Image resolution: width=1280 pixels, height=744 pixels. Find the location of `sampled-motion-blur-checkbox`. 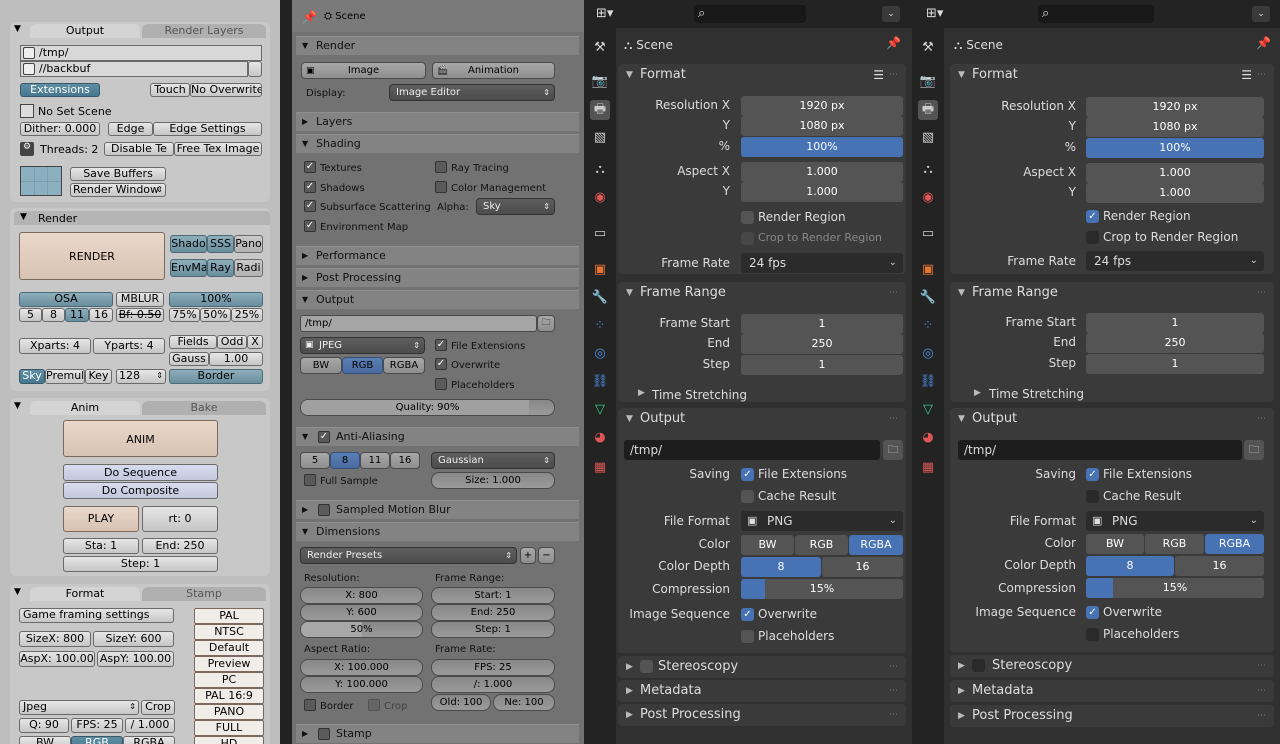

sampled-motion-blur-checkbox is located at coordinates (324, 510).